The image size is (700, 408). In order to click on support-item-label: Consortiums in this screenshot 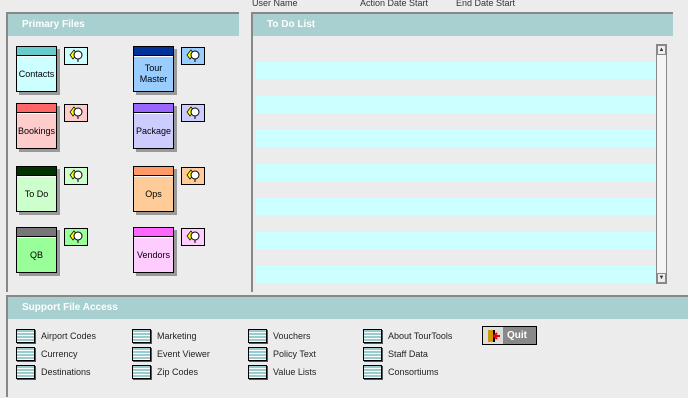, I will do `click(413, 372)`.